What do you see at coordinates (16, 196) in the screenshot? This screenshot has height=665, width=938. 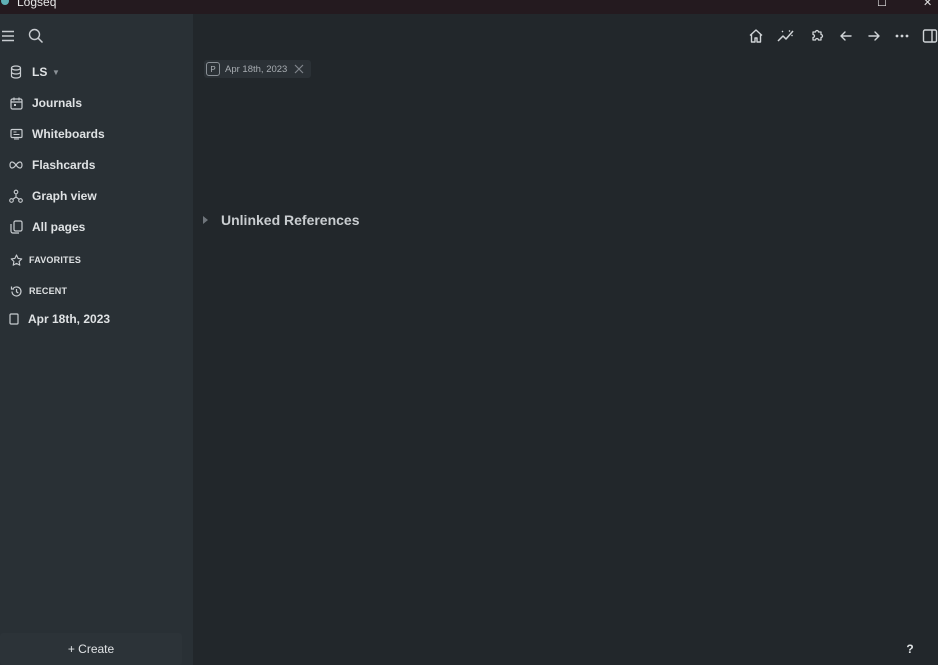 I see `graph-icon` at bounding box center [16, 196].